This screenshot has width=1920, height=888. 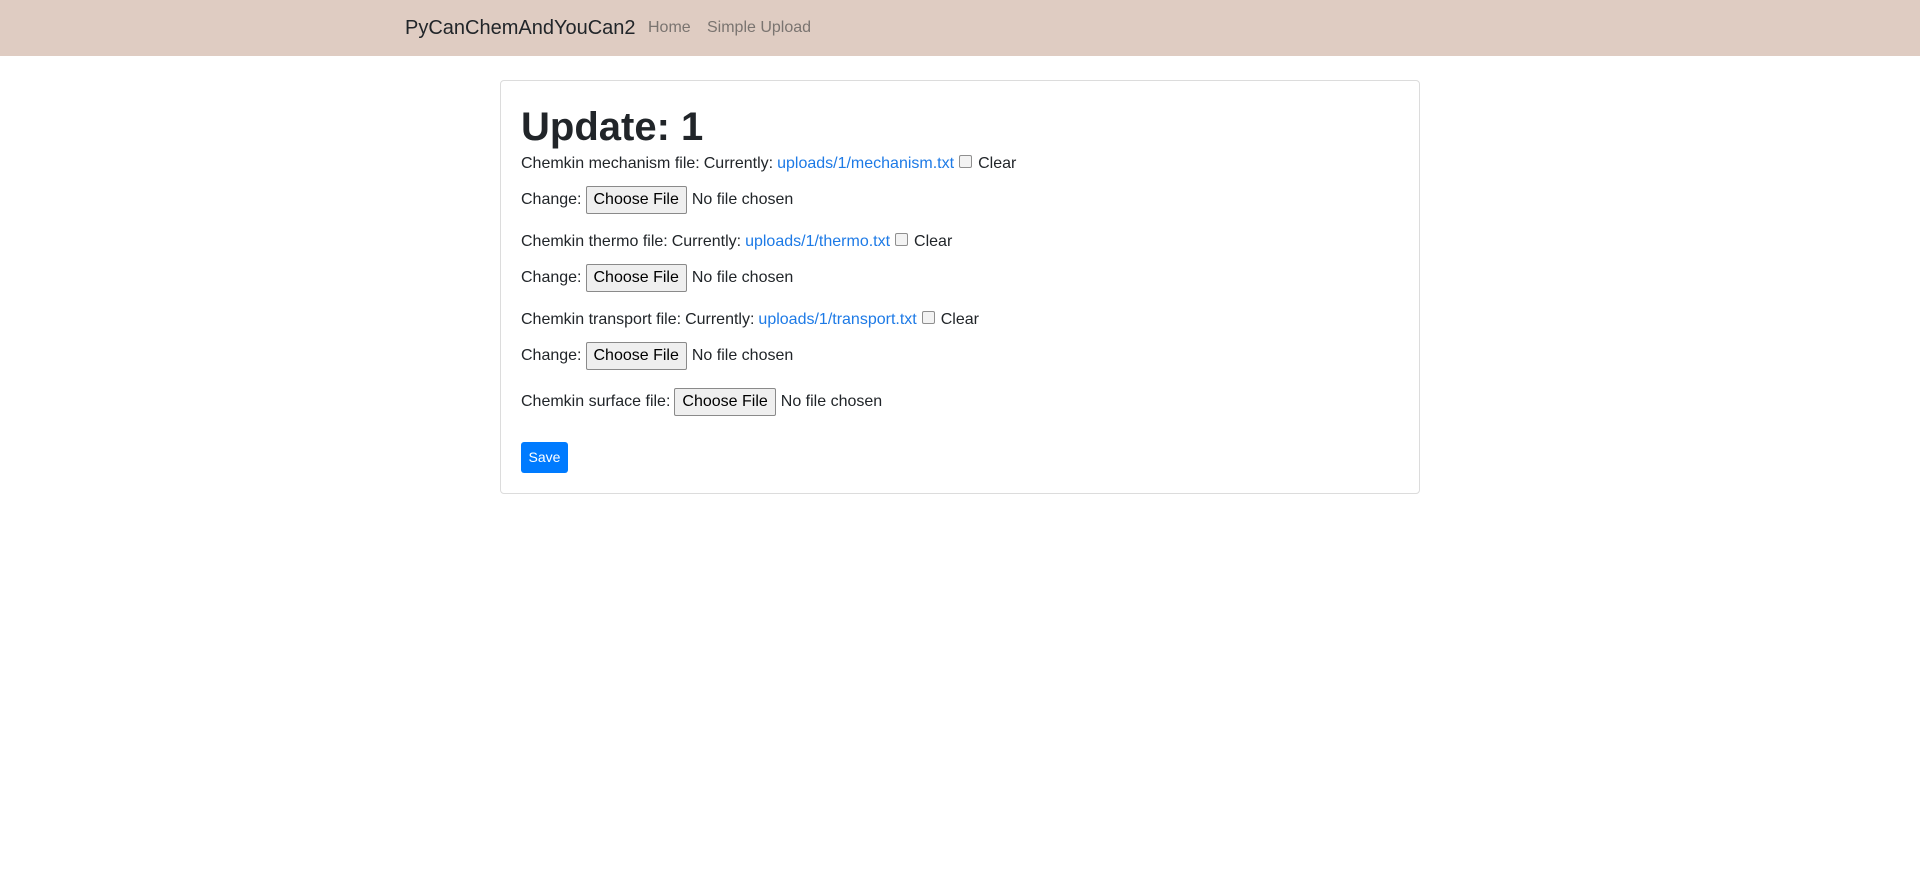 I want to click on thermo-change-row: Change: Choose File No file chosen, so click(x=657, y=278).